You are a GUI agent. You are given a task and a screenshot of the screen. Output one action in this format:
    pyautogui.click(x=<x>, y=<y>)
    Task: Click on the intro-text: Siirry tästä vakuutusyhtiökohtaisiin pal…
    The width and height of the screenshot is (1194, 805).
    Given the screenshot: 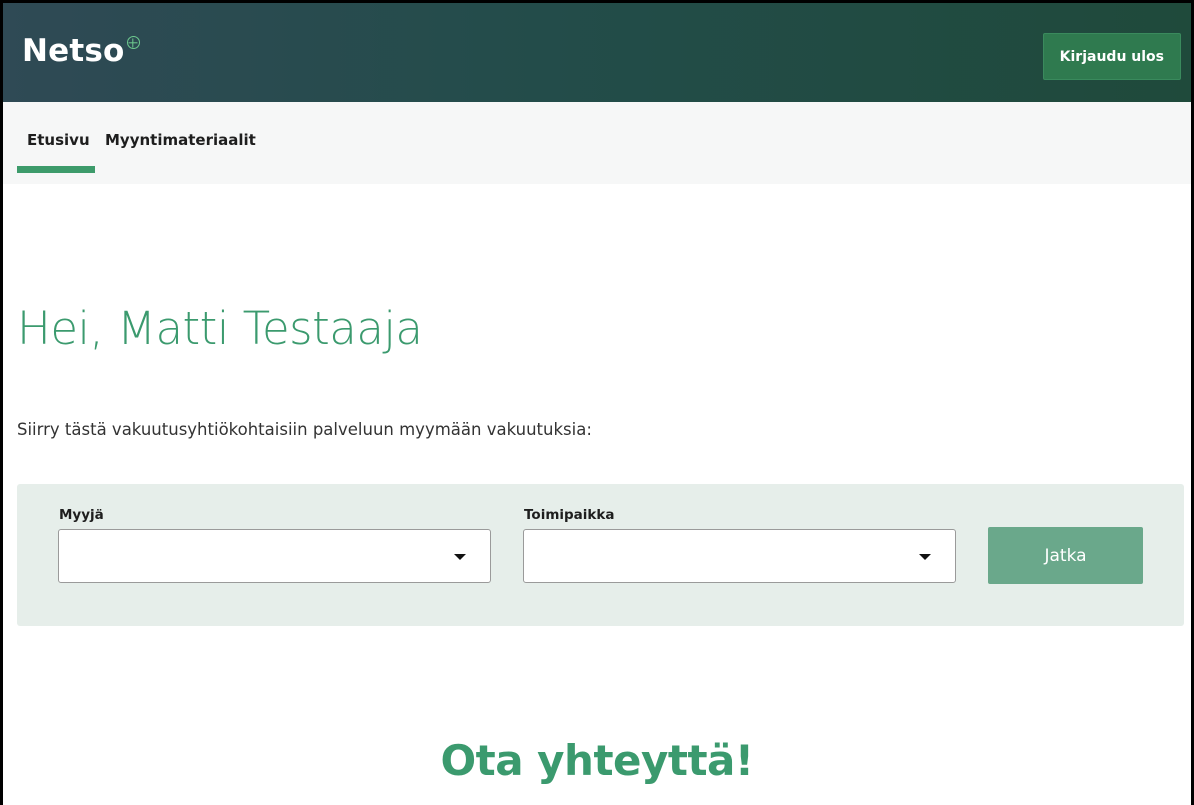 What is the action you would take?
    pyautogui.click(x=304, y=429)
    